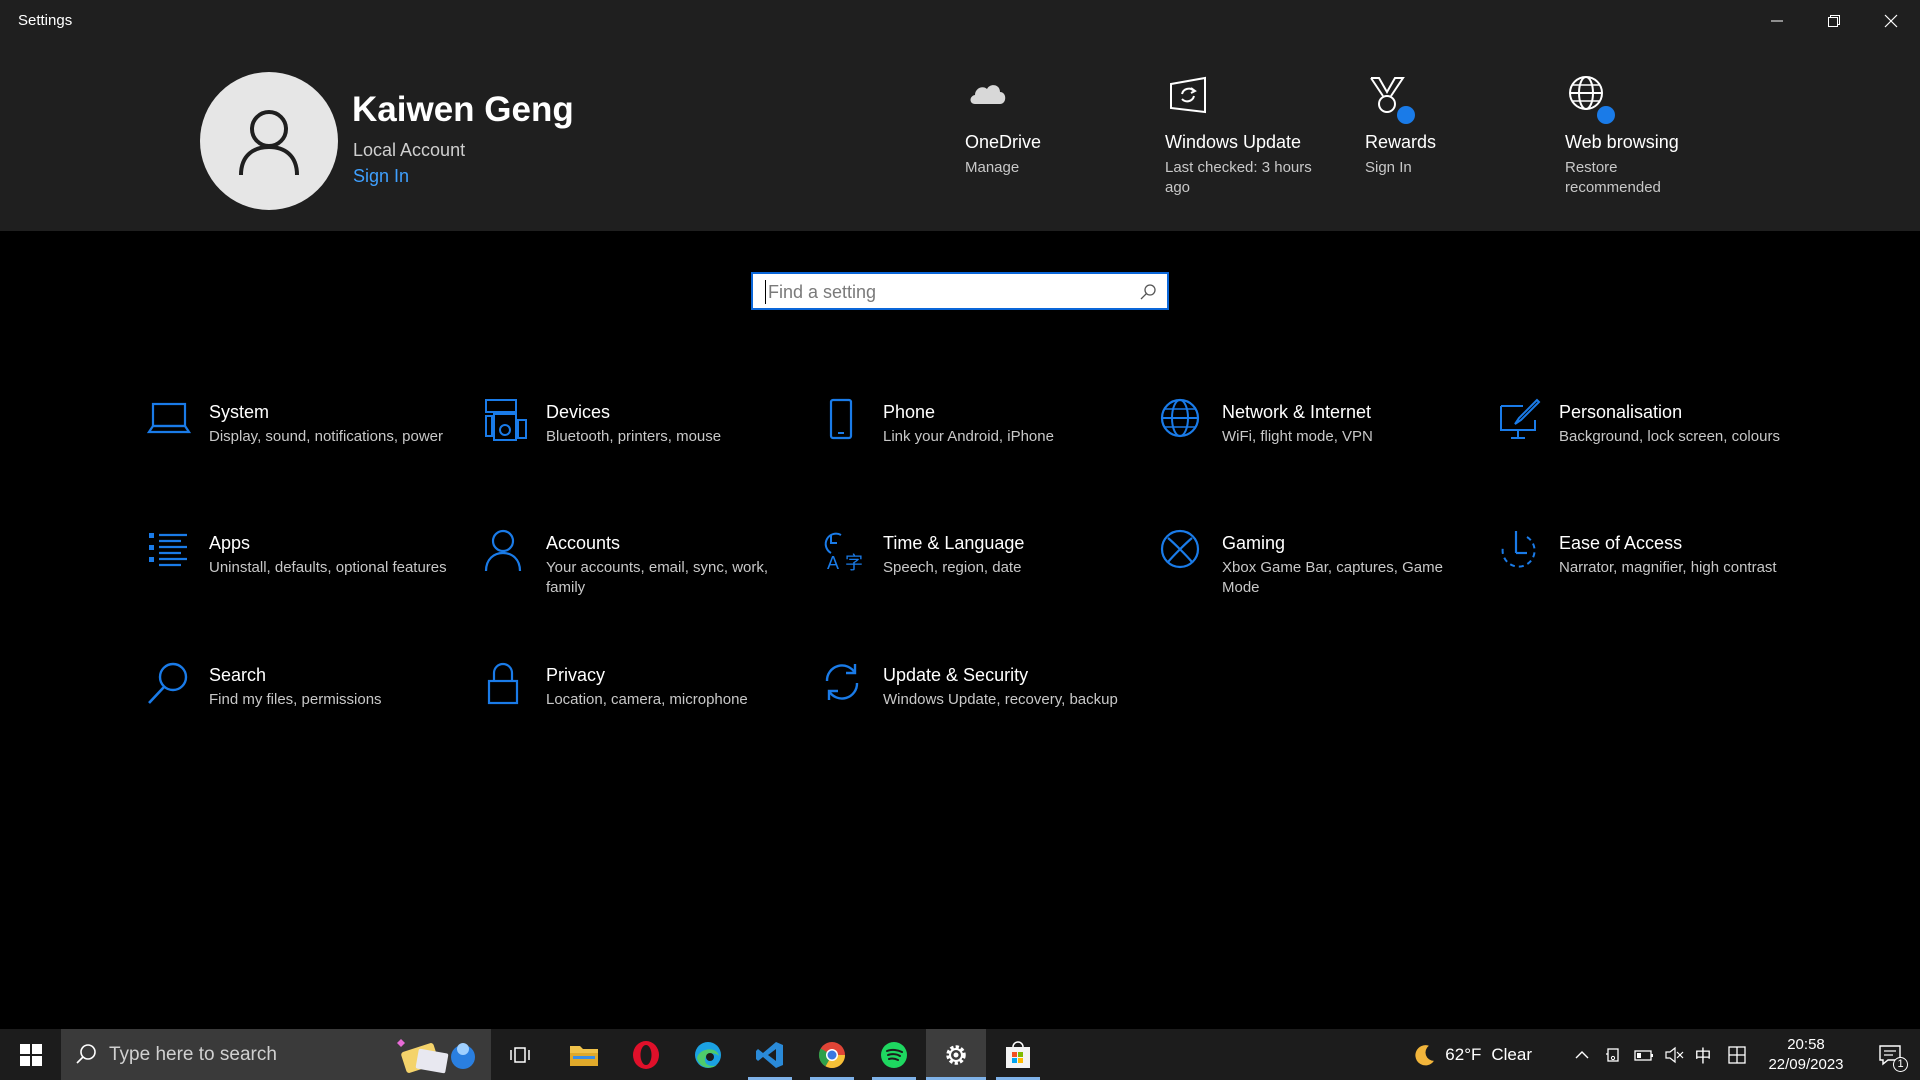  Describe the element at coordinates (193, 1054) in the screenshot. I see `taskbar-search-placeholder: Type here to search` at that location.